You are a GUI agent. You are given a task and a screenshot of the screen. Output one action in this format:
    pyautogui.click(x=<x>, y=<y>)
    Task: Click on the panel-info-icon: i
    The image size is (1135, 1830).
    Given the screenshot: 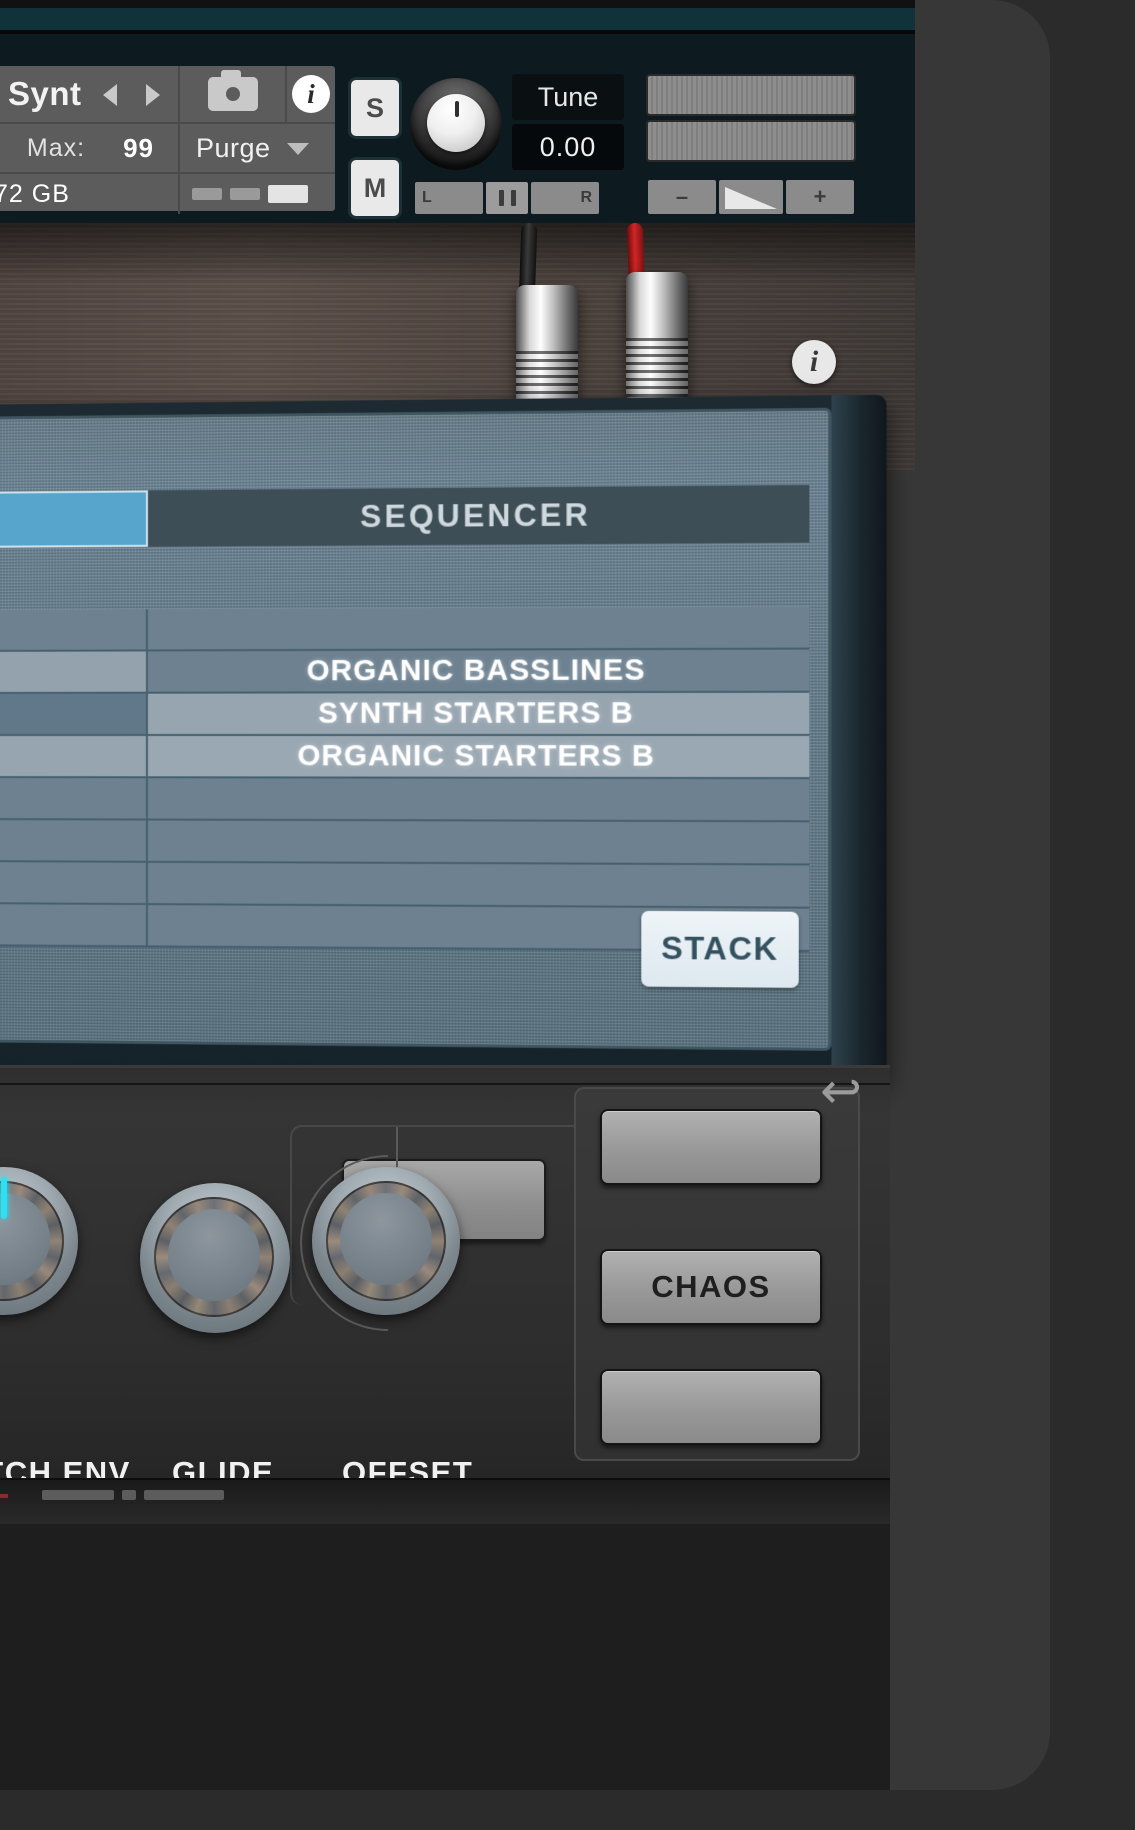 What is the action you would take?
    pyautogui.click(x=814, y=362)
    